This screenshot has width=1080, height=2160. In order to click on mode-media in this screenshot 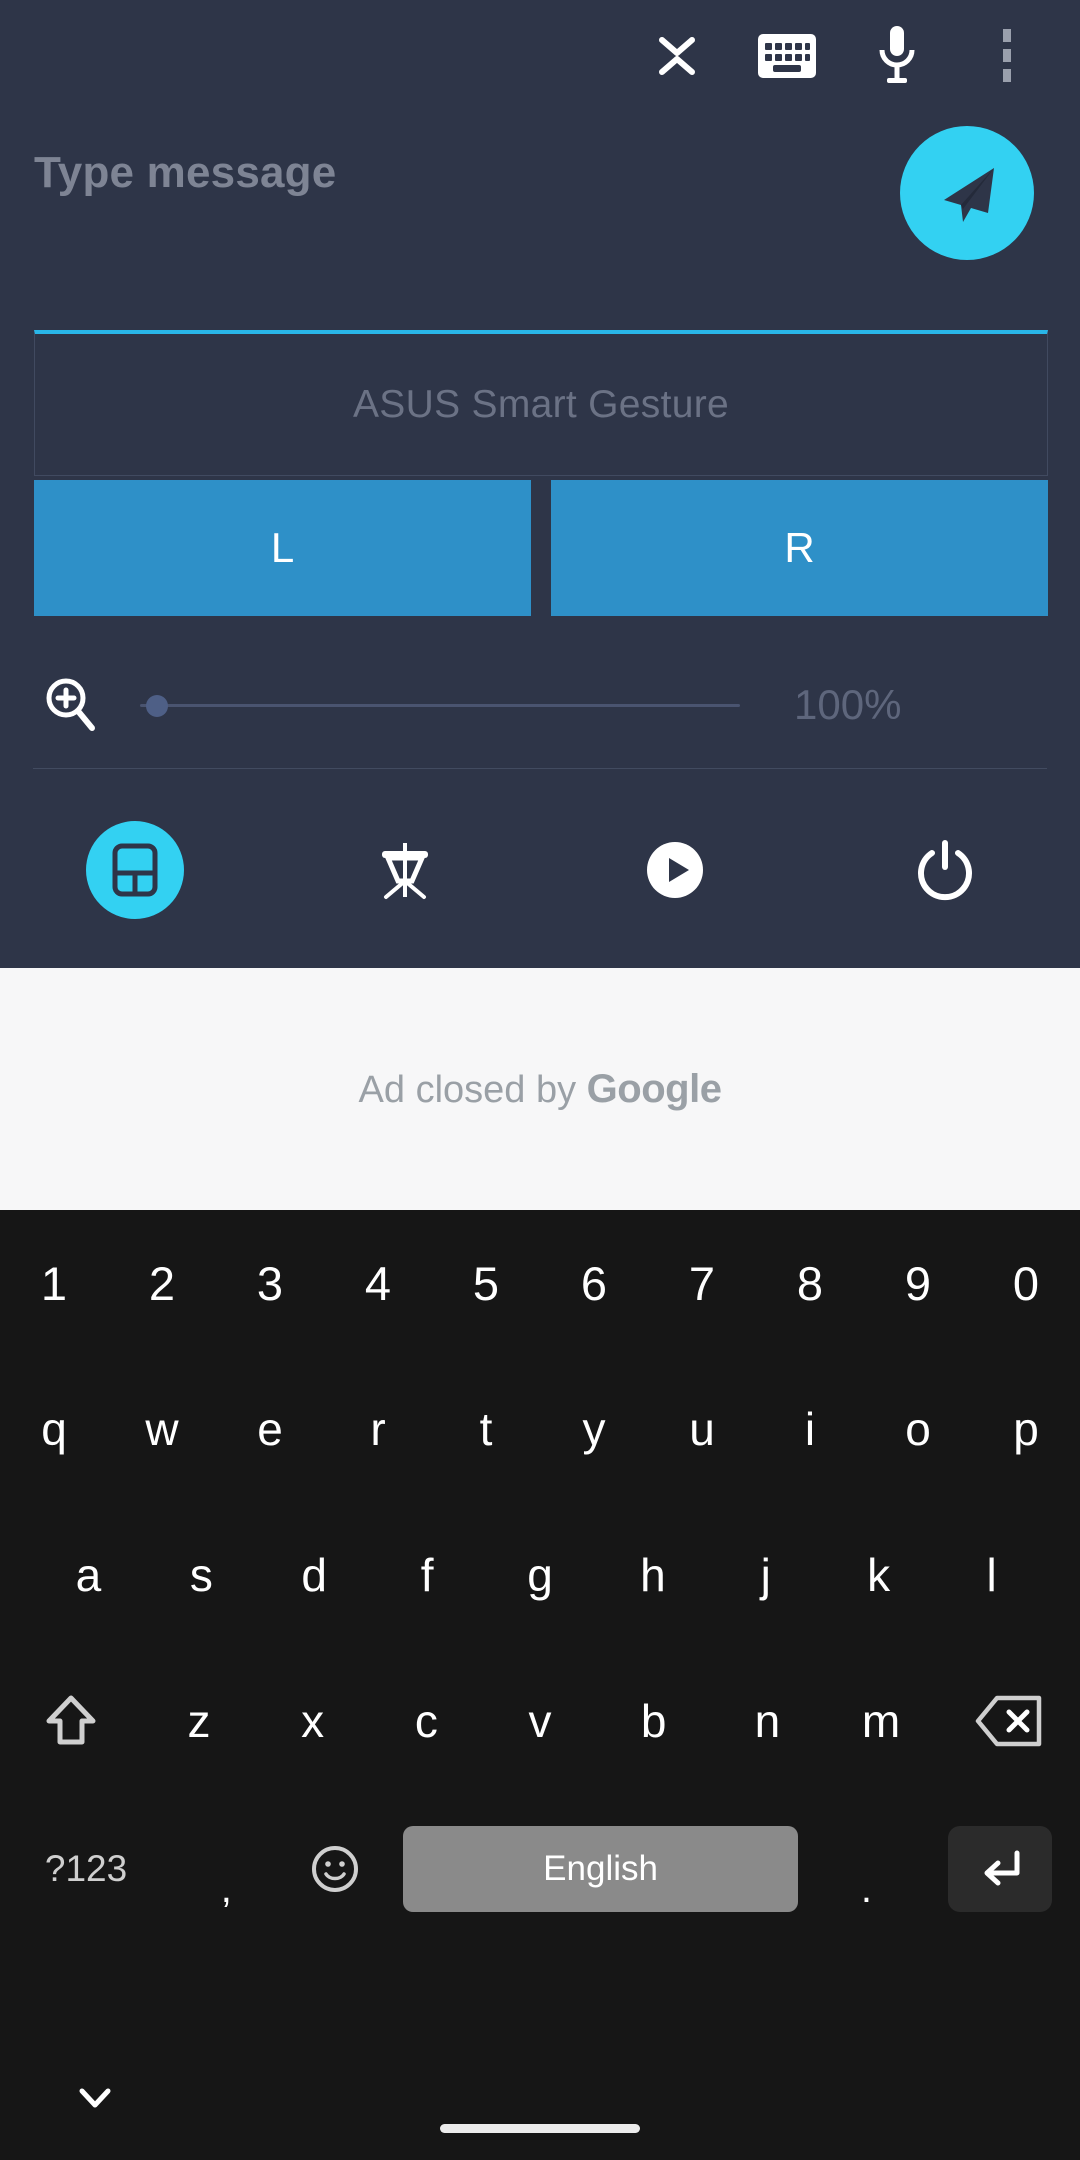, I will do `click(675, 870)`.